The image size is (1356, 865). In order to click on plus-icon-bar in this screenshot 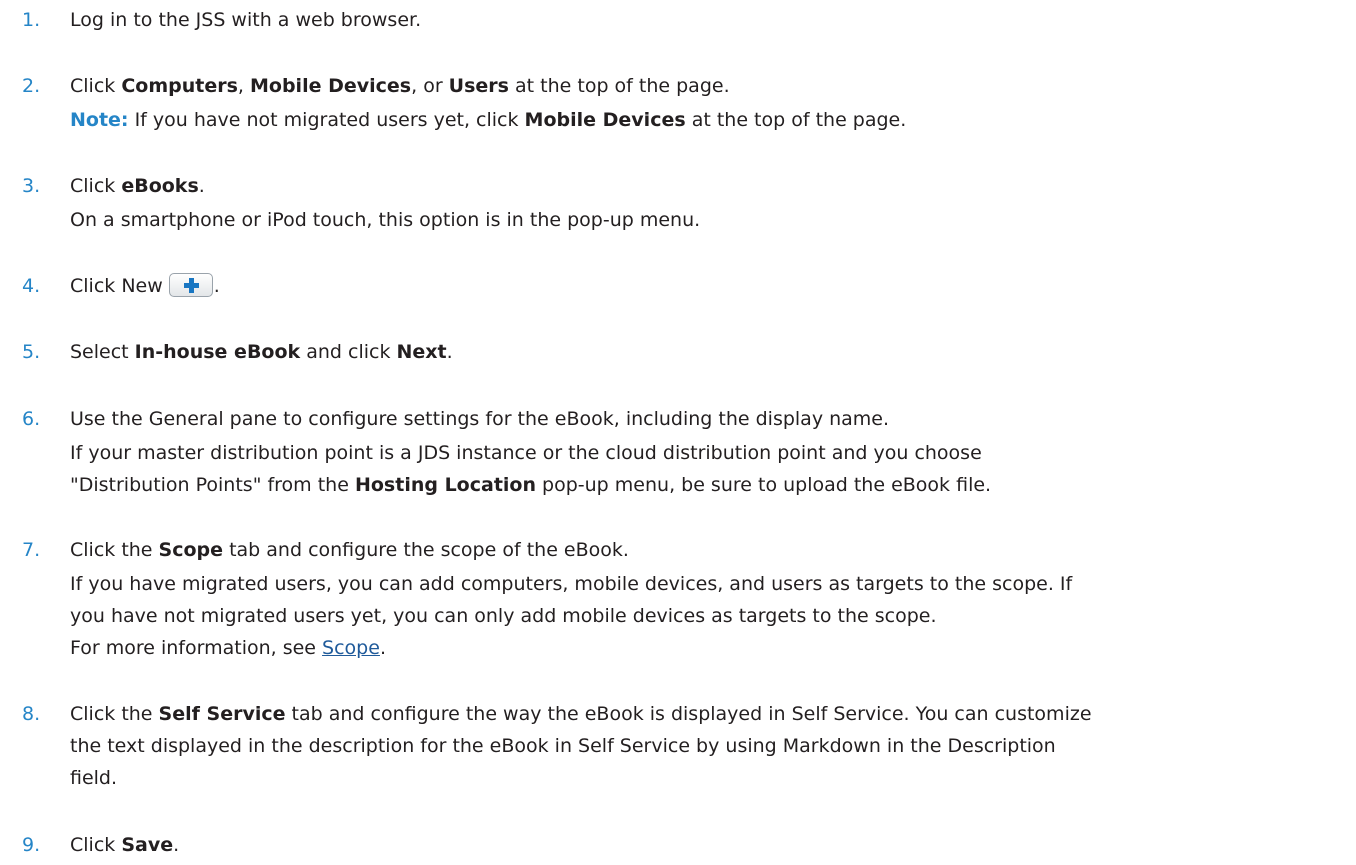, I will do `click(191, 285)`.